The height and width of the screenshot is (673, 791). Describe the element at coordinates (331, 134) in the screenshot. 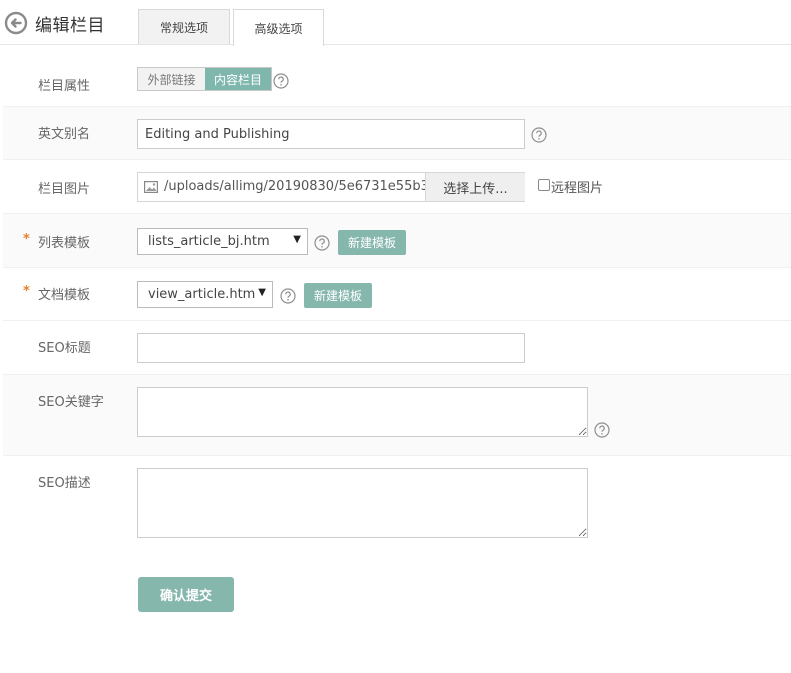

I see `alias-input` at that location.